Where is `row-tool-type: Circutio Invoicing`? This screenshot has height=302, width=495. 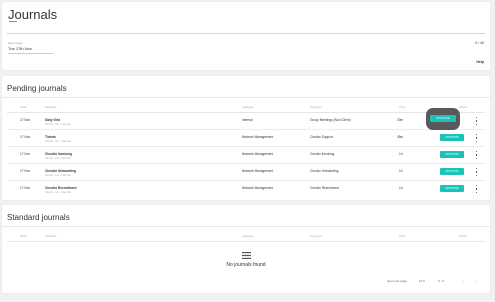 row-tool-type: Circutio Invoicing is located at coordinates (322, 154).